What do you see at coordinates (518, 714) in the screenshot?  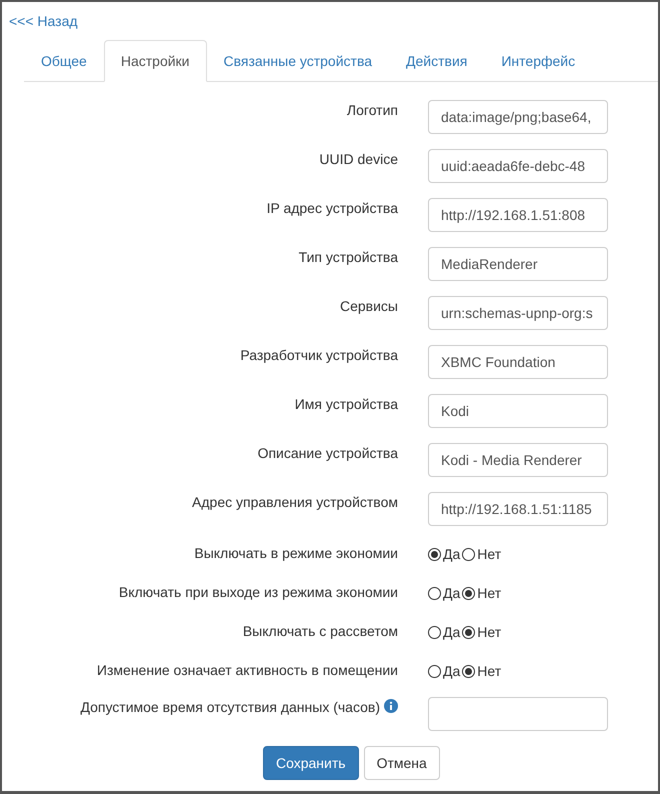 I see `text-field` at bounding box center [518, 714].